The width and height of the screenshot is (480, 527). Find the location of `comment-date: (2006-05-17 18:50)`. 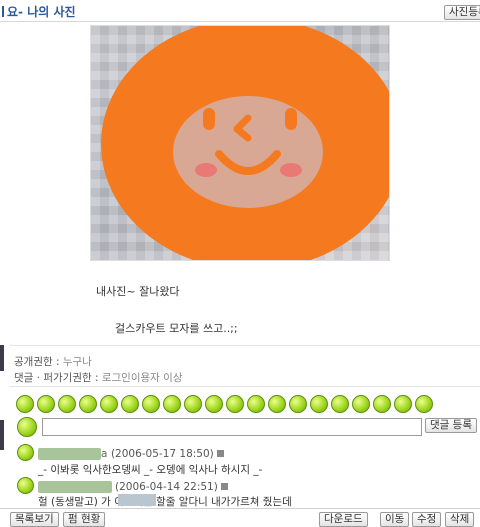

comment-date: (2006-05-17 18:50) is located at coordinates (162, 454).